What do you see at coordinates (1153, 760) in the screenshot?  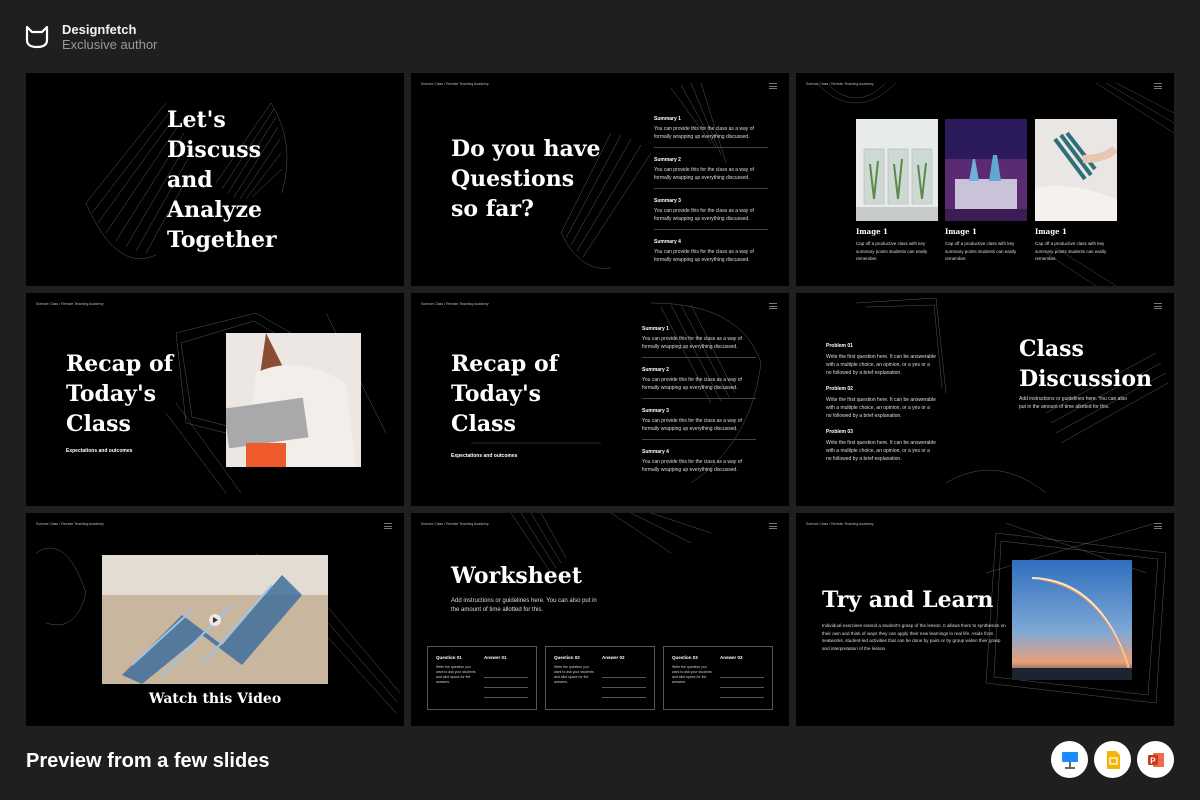 I see `svg-text: P` at bounding box center [1153, 760].